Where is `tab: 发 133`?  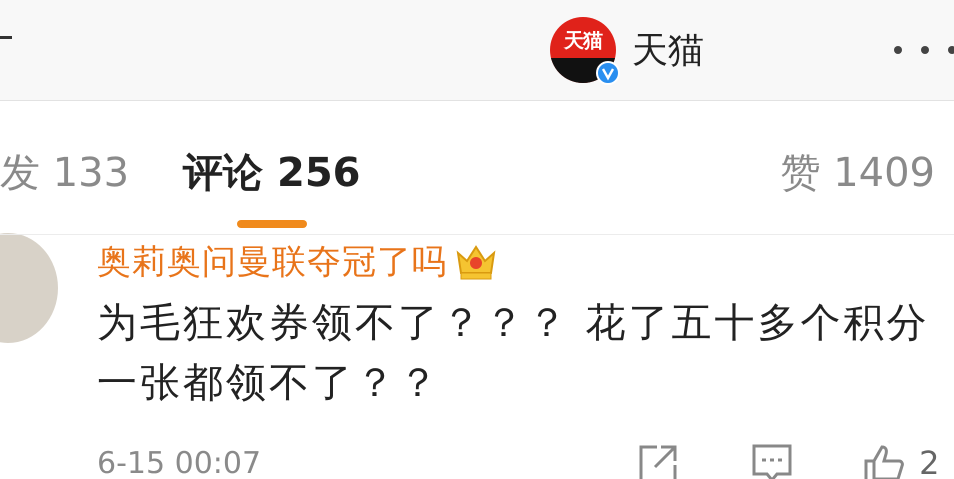
tab: 发 133 is located at coordinates (65, 172).